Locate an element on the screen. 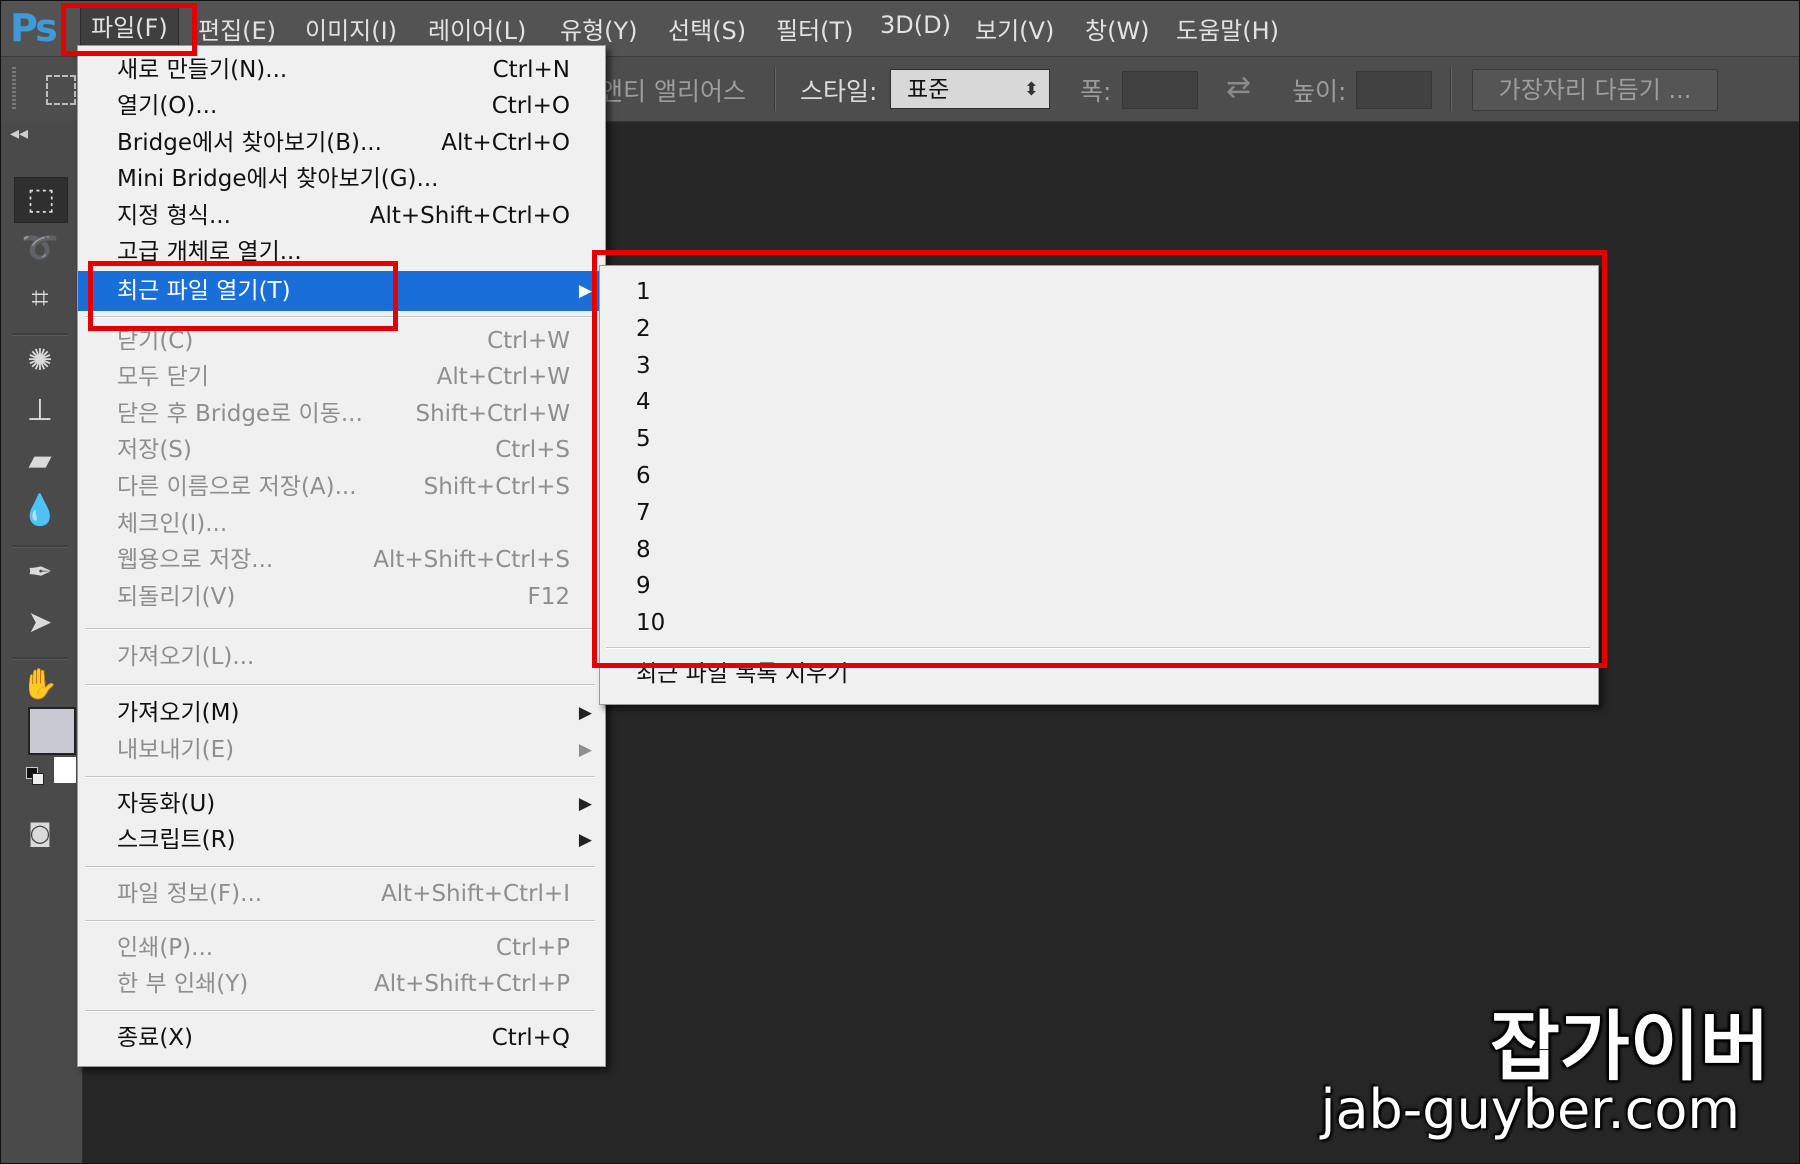 This screenshot has height=1164, width=1800. style-select: 표준 ⬍ is located at coordinates (970, 89).